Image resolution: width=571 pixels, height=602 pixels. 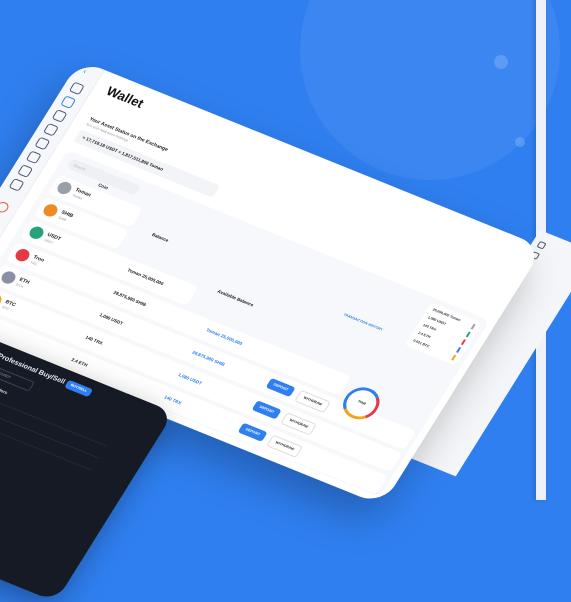 What do you see at coordinates (190, 379) in the screenshot?
I see `available-value: 1,080 USDT` at bounding box center [190, 379].